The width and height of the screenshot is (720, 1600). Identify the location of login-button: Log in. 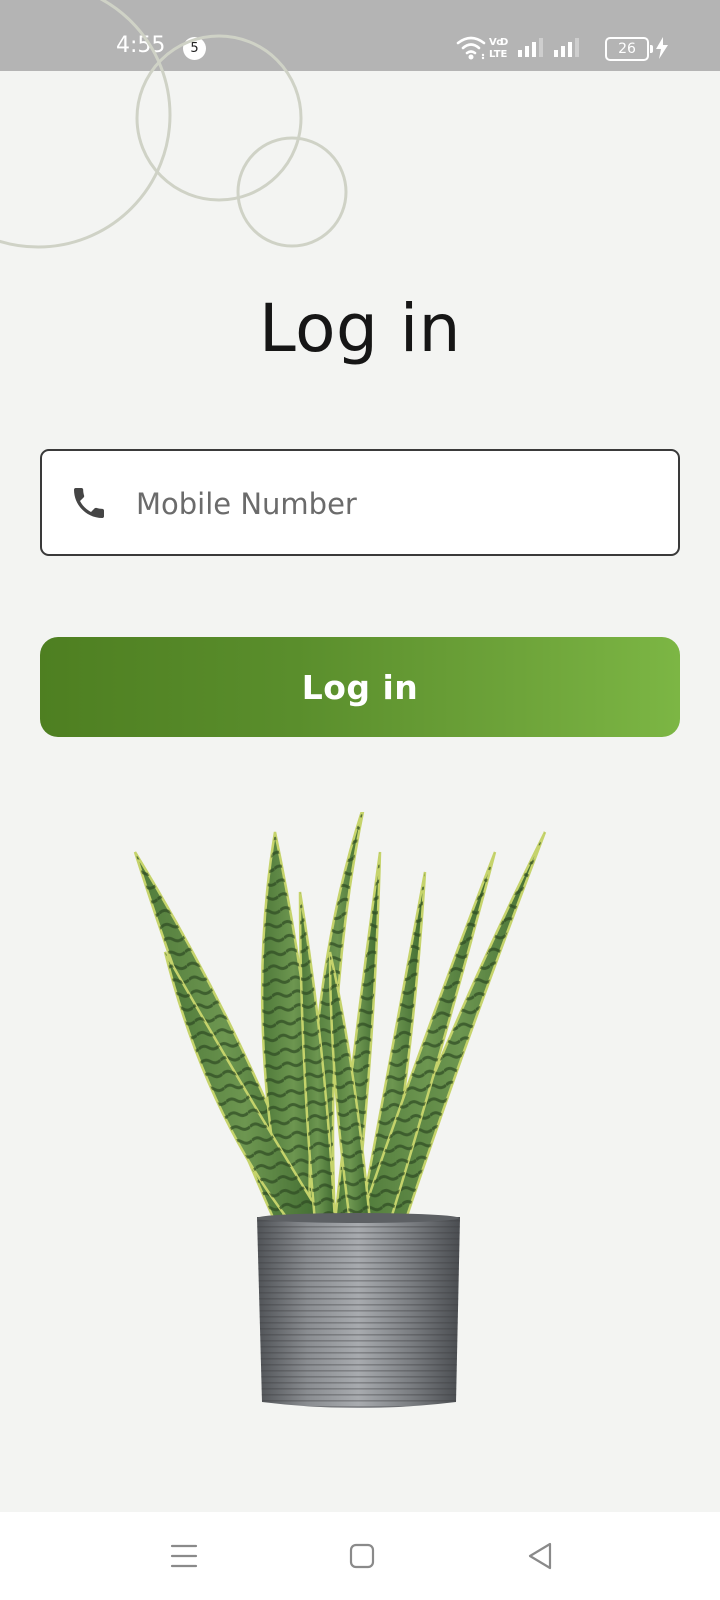
(360, 687).